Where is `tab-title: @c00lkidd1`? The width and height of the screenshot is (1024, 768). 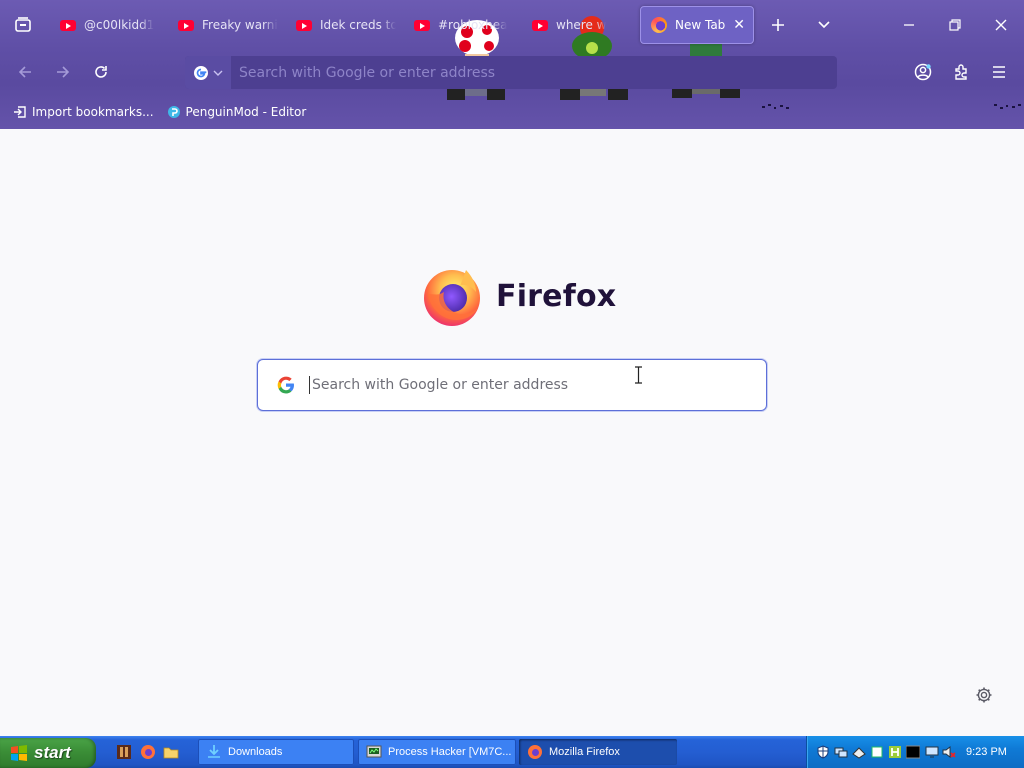
tab-title: @c00lkidd1 is located at coordinates (119, 25).